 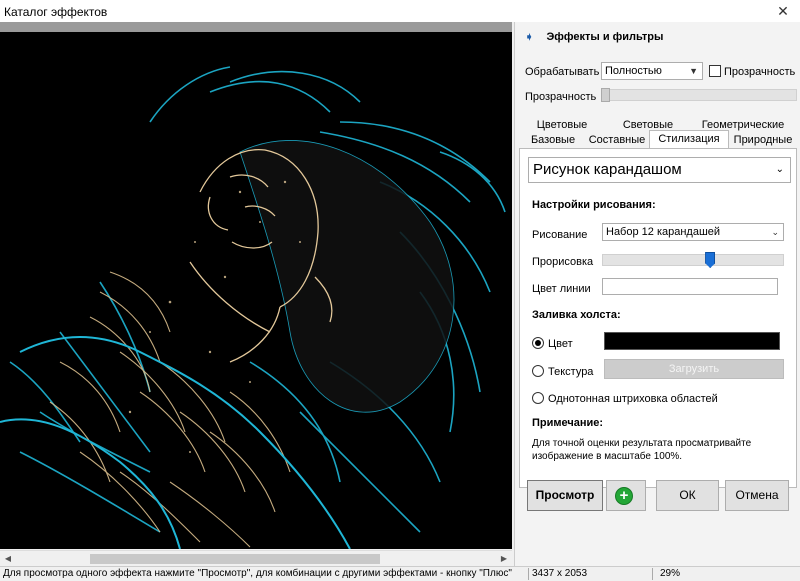 I want to click on effects-header: ➧ Эффекты и фильтры, so click(x=594, y=37).